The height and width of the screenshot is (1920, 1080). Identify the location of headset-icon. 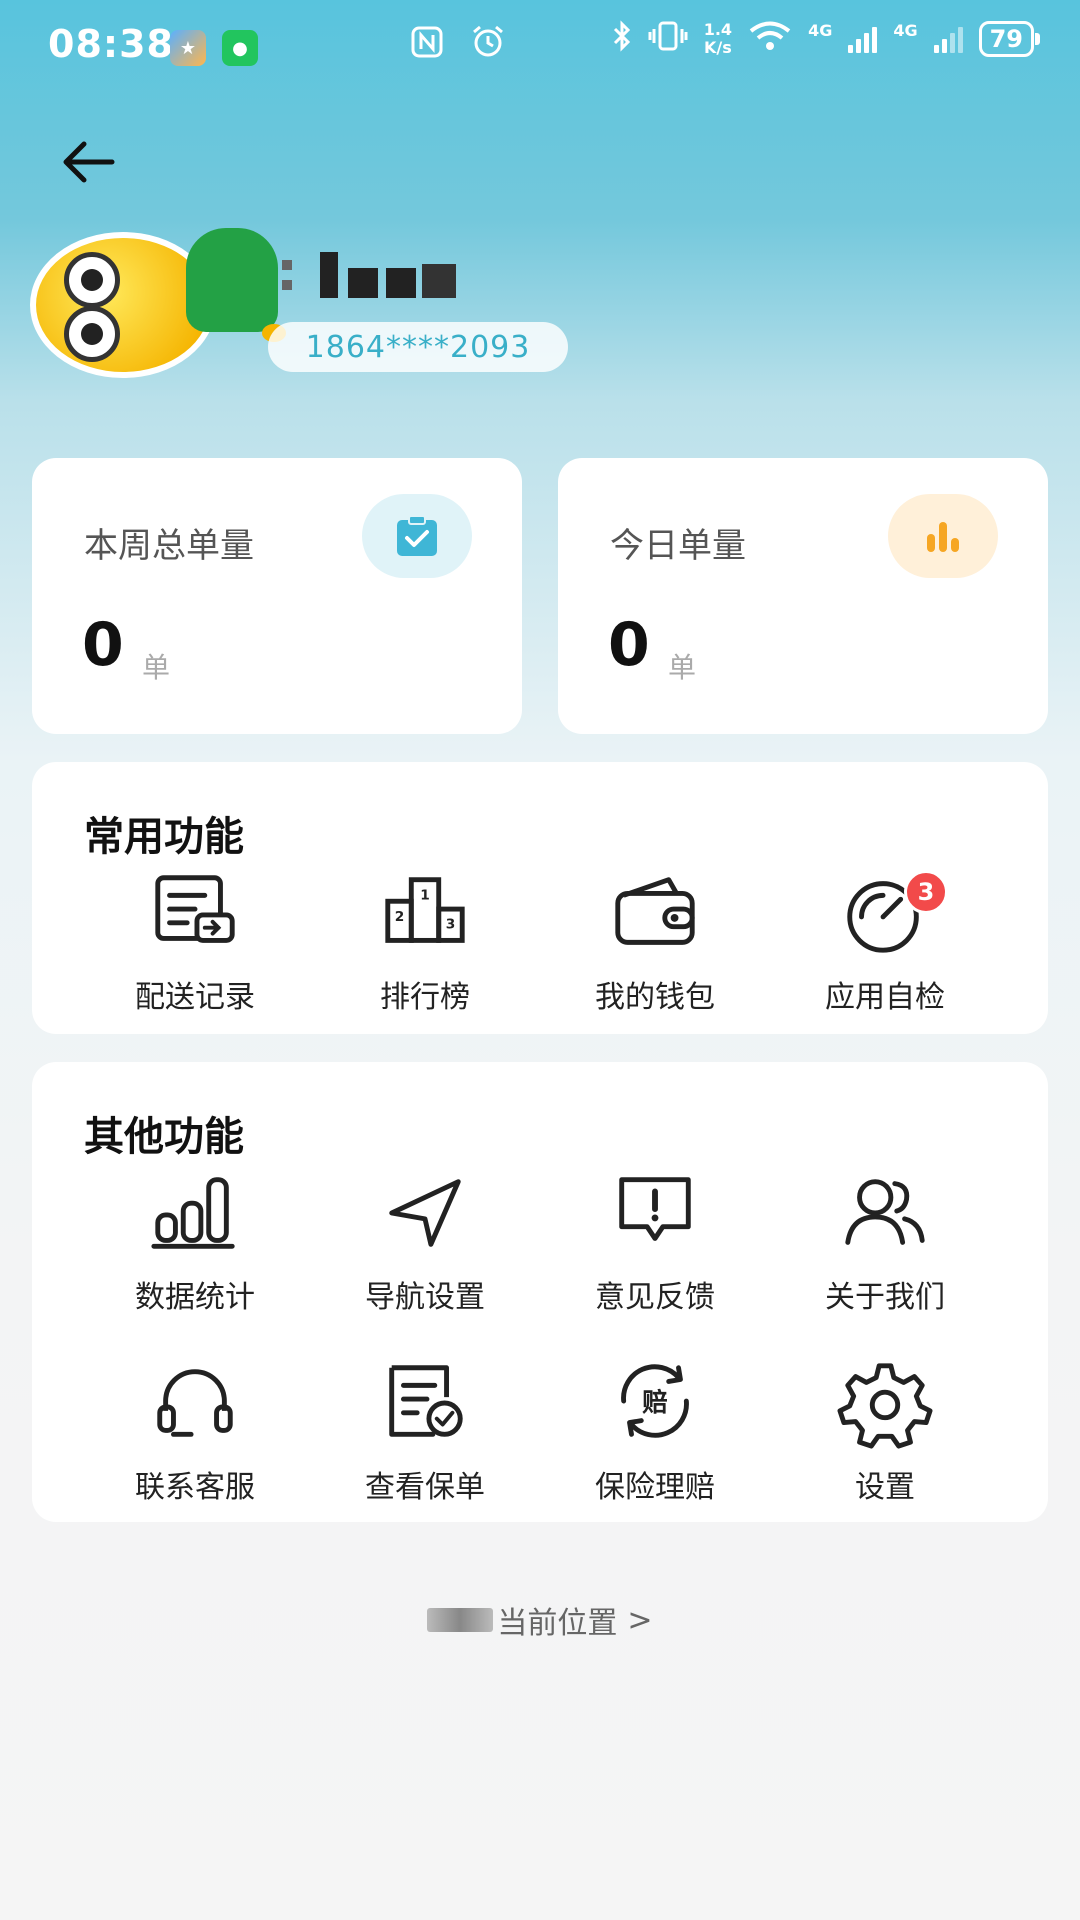
(195, 1403).